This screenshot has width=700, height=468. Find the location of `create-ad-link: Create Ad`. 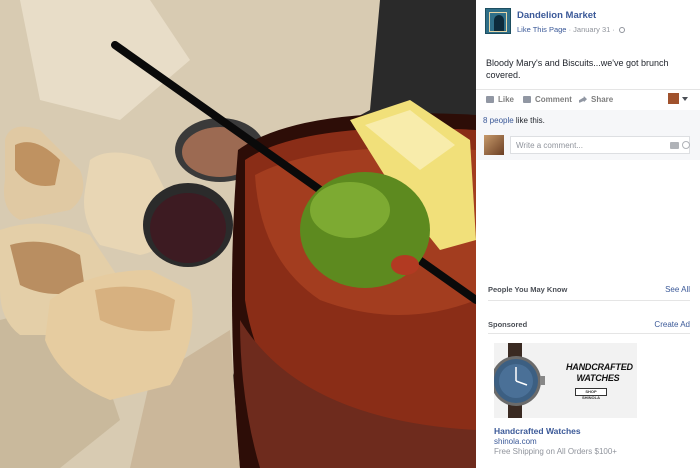

create-ad-link: Create Ad is located at coordinates (672, 324).